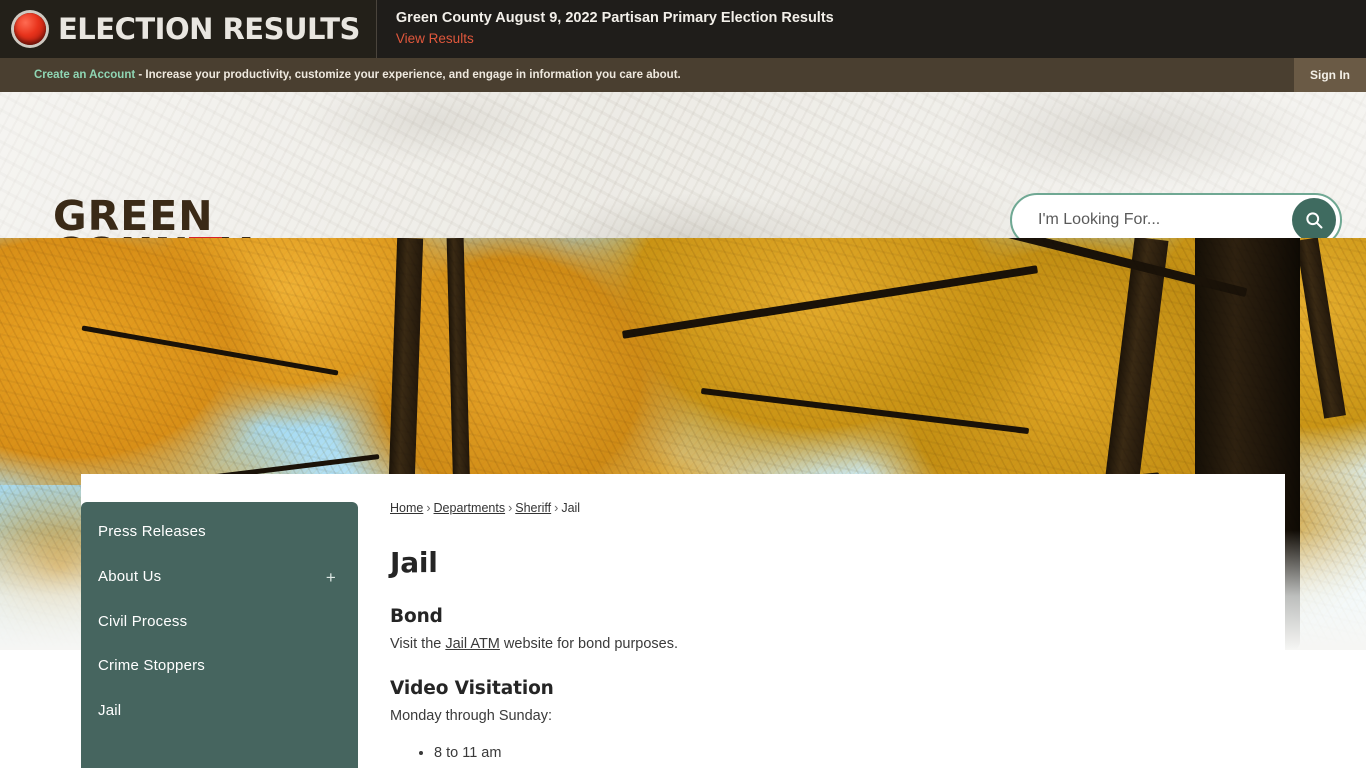 The image size is (1366, 768). Describe the element at coordinates (152, 665) in the screenshot. I see `sidebar-item-label: Crime Stoppers` at that location.